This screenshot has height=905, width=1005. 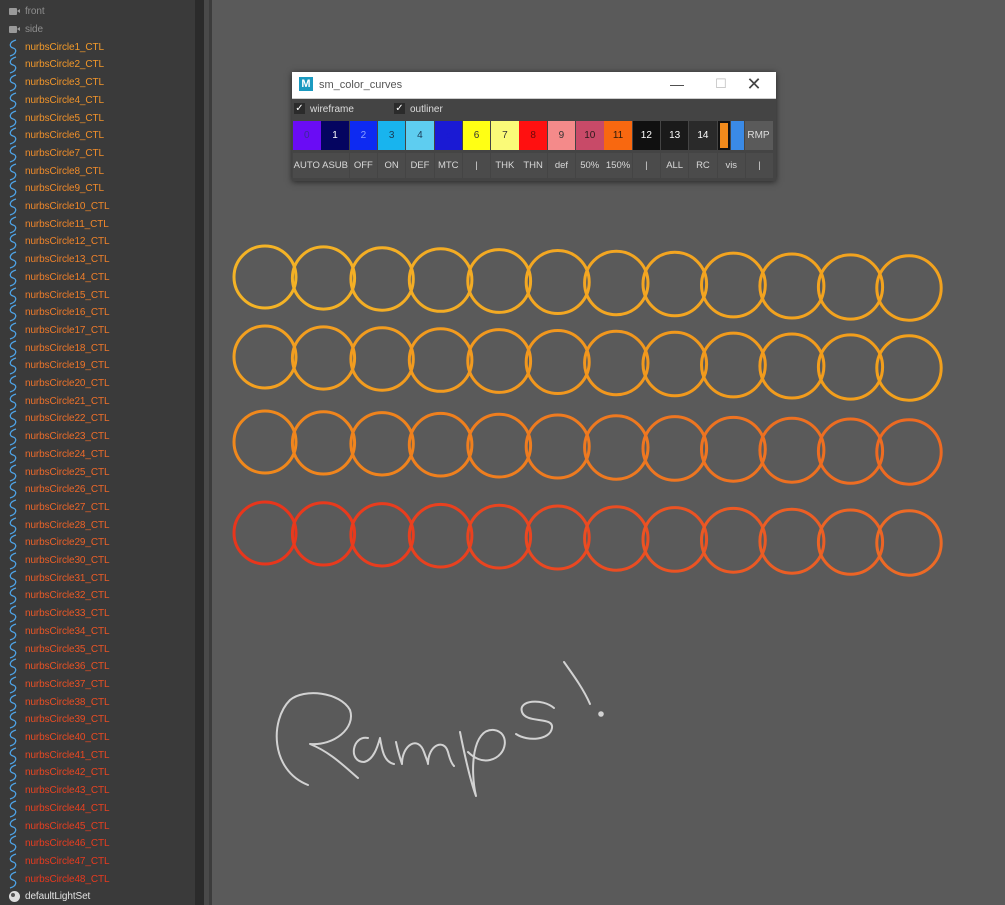 I want to click on outliner-item-nurbs-circle: nurbsCircle45_CTL, so click(x=97, y=826).